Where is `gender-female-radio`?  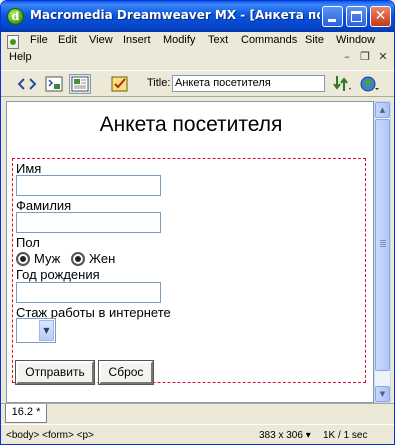 gender-female-radio is located at coordinates (78, 259).